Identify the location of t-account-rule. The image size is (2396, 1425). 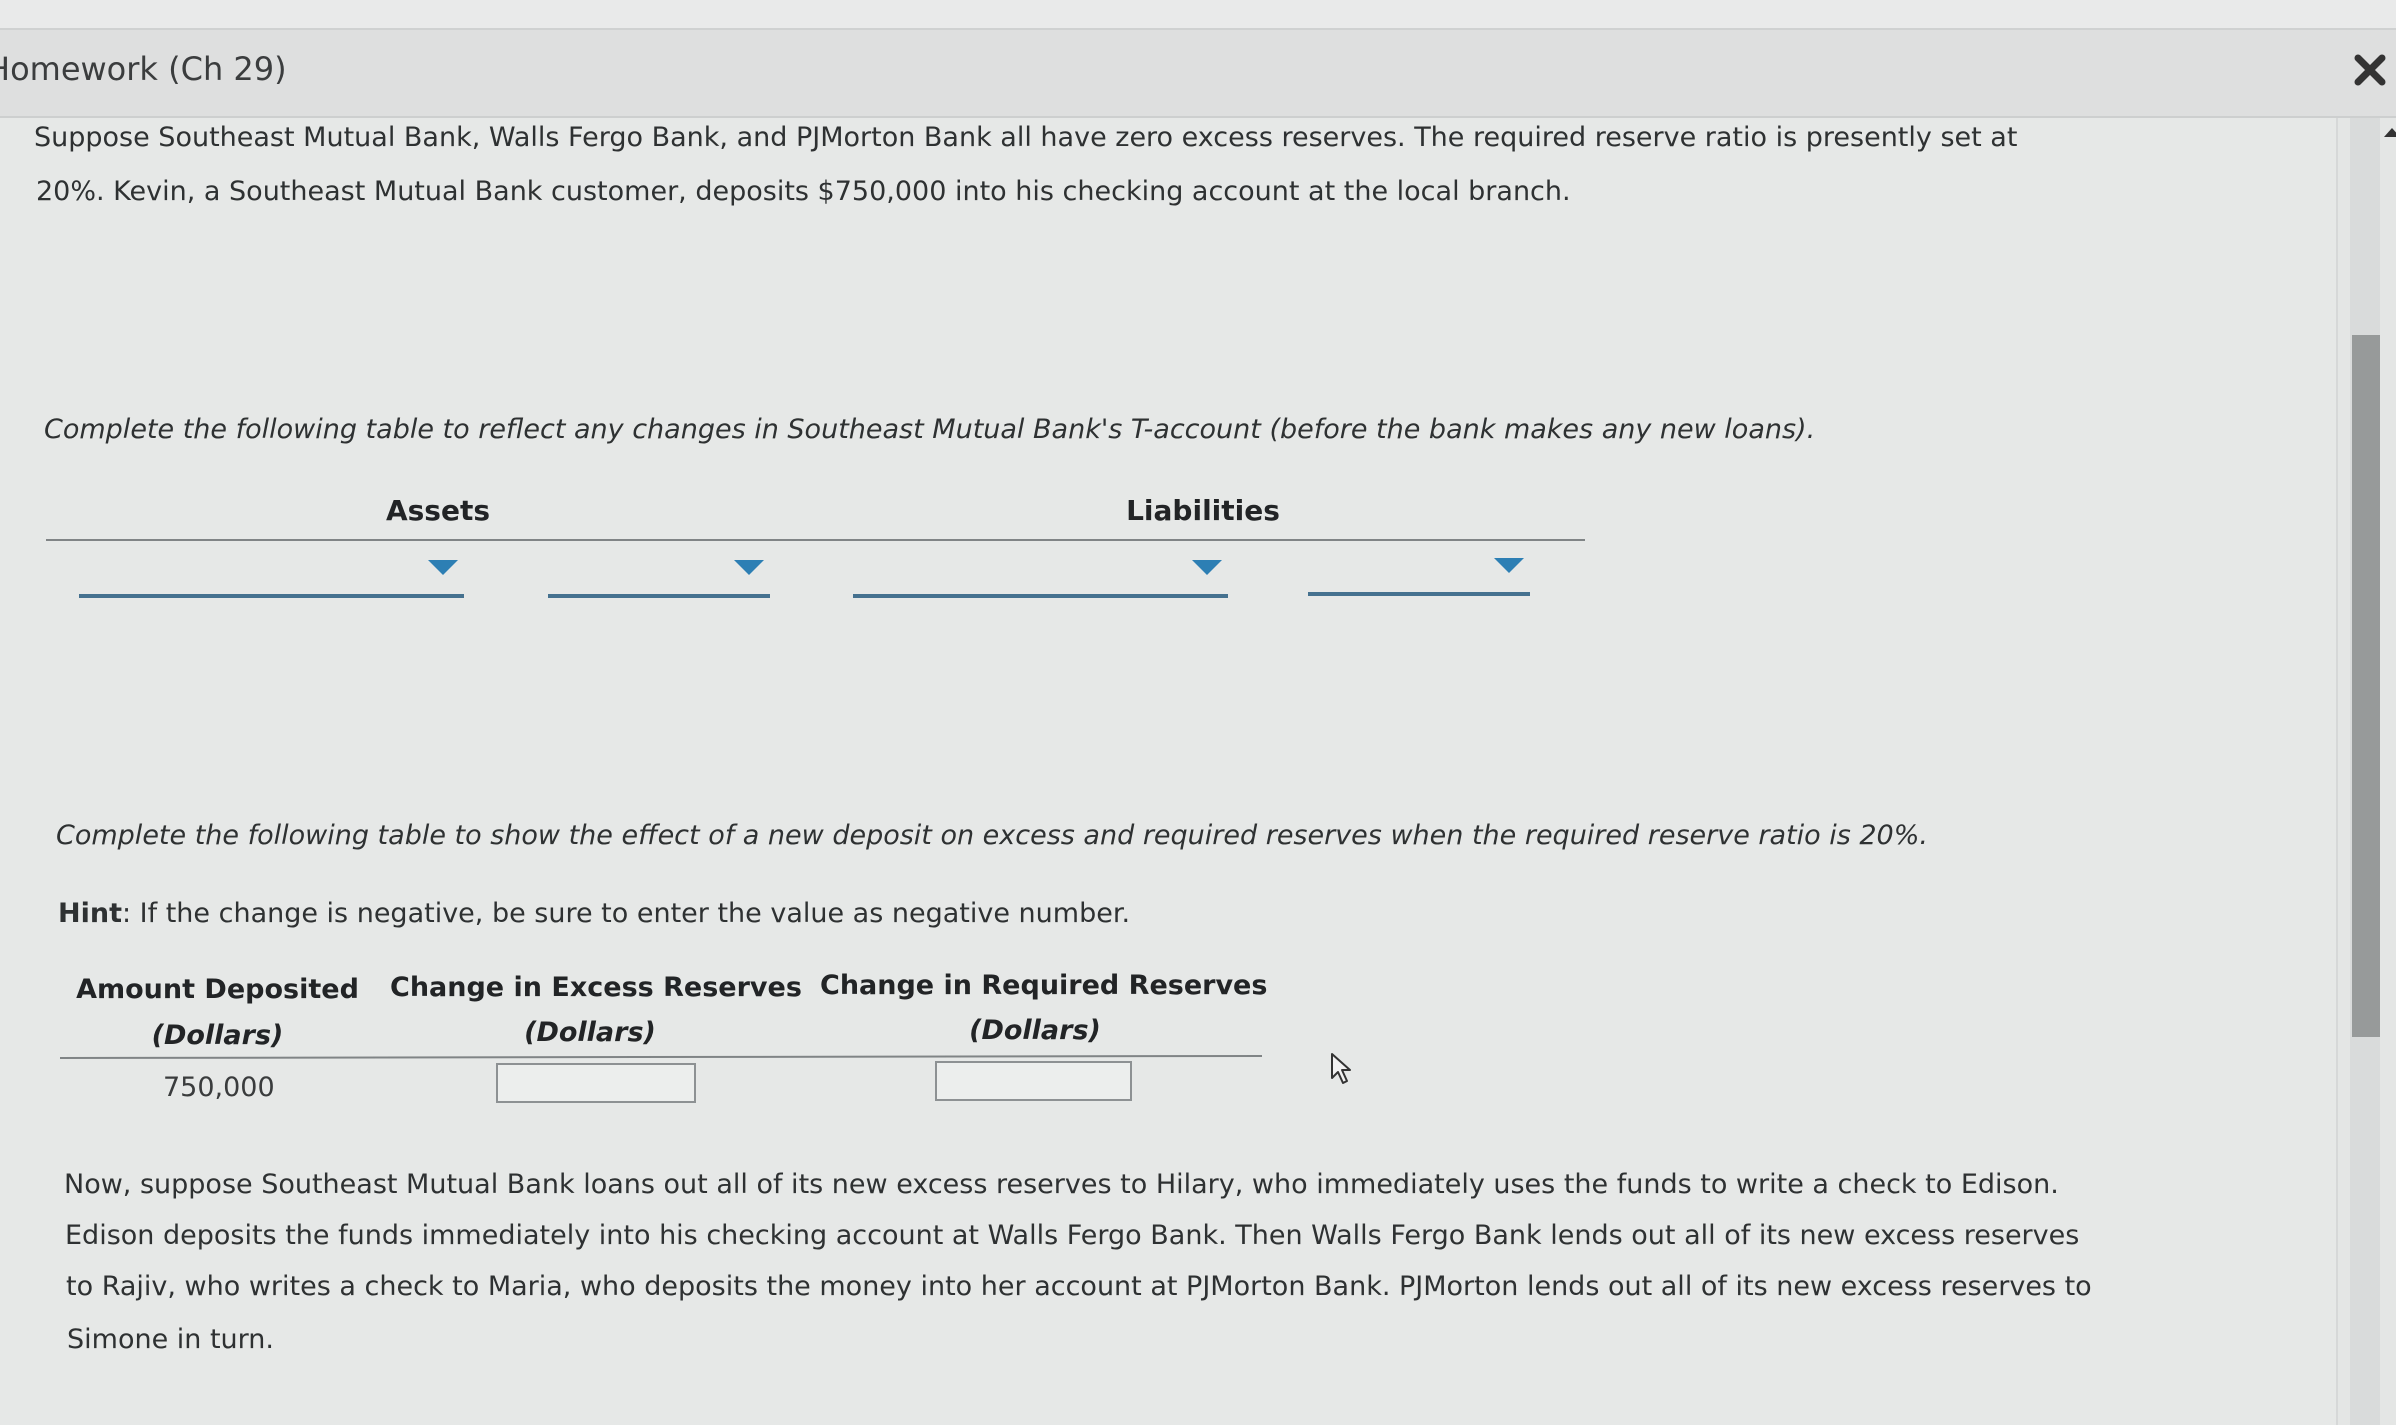
(815, 540).